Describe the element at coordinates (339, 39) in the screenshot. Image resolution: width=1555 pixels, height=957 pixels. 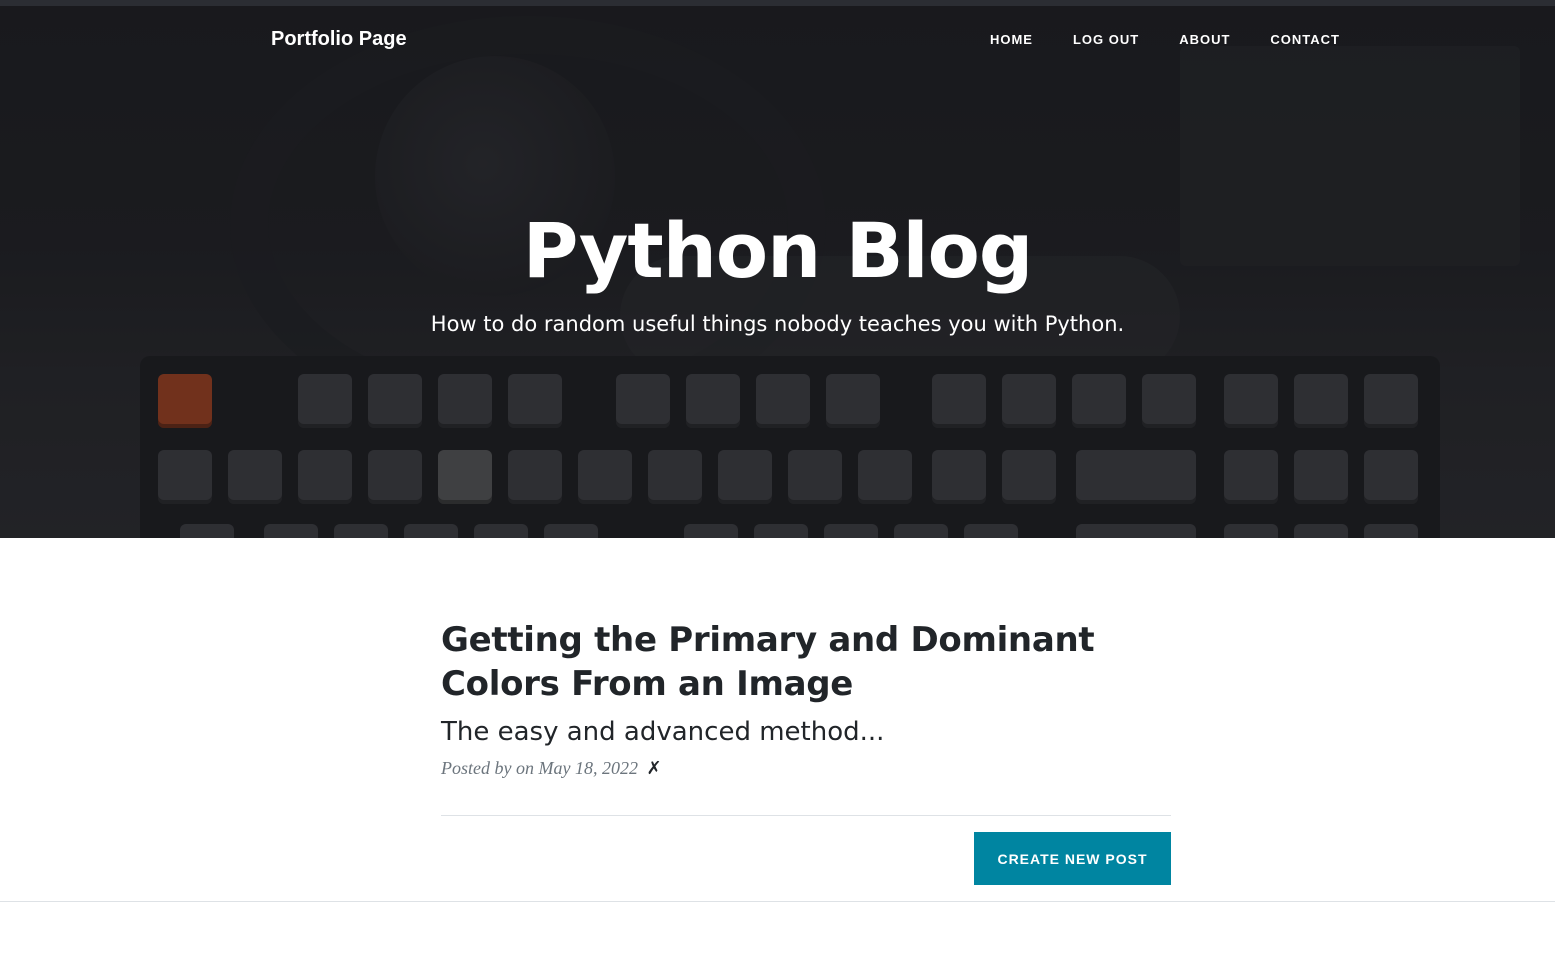
I see `brand-link: Portfolio Page` at that location.